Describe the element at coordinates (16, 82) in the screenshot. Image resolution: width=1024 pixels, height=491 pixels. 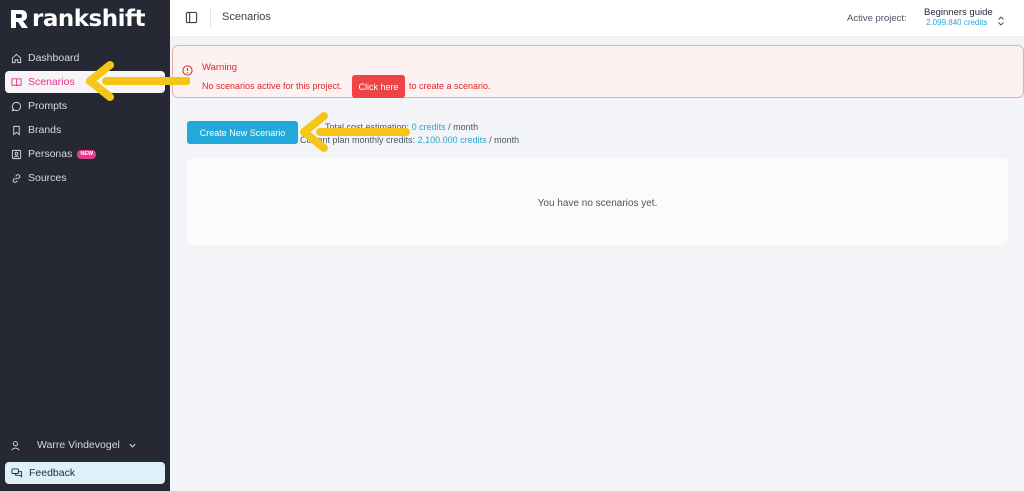
I see `book-icon` at that location.